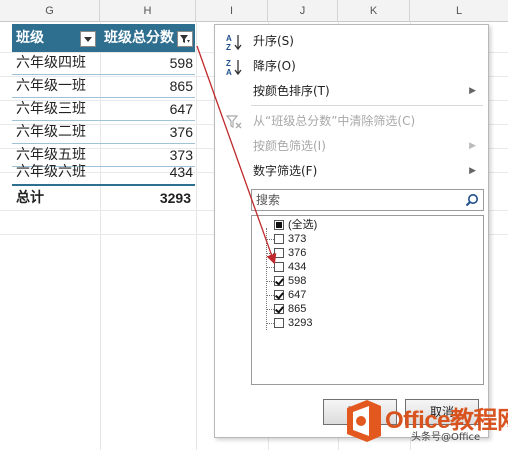  I want to click on clear-filter-label: 从“班级总分数”中清除筛选(C), so click(334, 121).